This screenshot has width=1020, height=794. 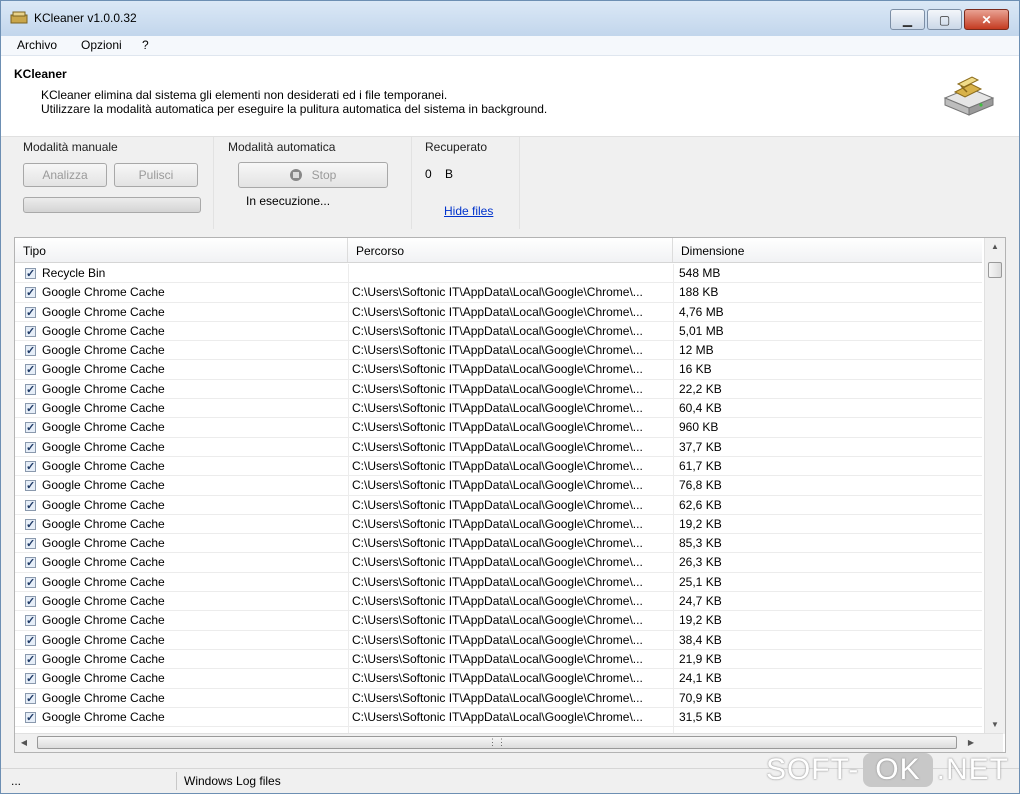 What do you see at coordinates (24, 743) in the screenshot?
I see `scroll-left-icon: ◀` at bounding box center [24, 743].